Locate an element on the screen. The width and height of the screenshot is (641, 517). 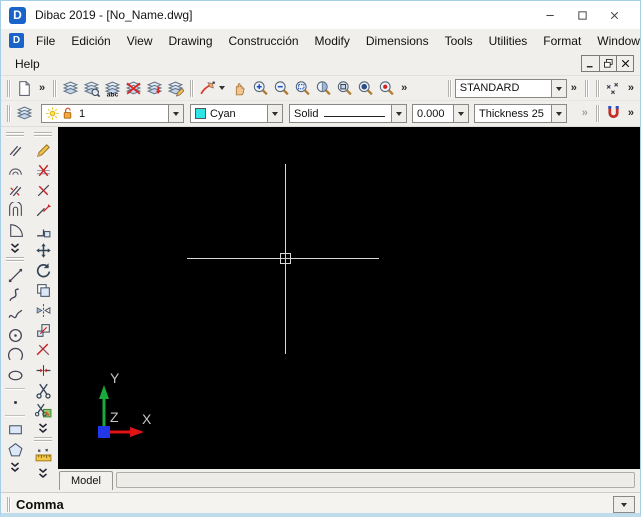
layer-properties-button is located at coordinates (70, 88).